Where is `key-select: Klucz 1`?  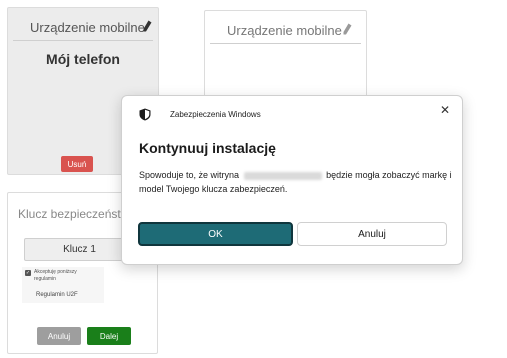
key-select: Klucz 1 is located at coordinates (79, 249).